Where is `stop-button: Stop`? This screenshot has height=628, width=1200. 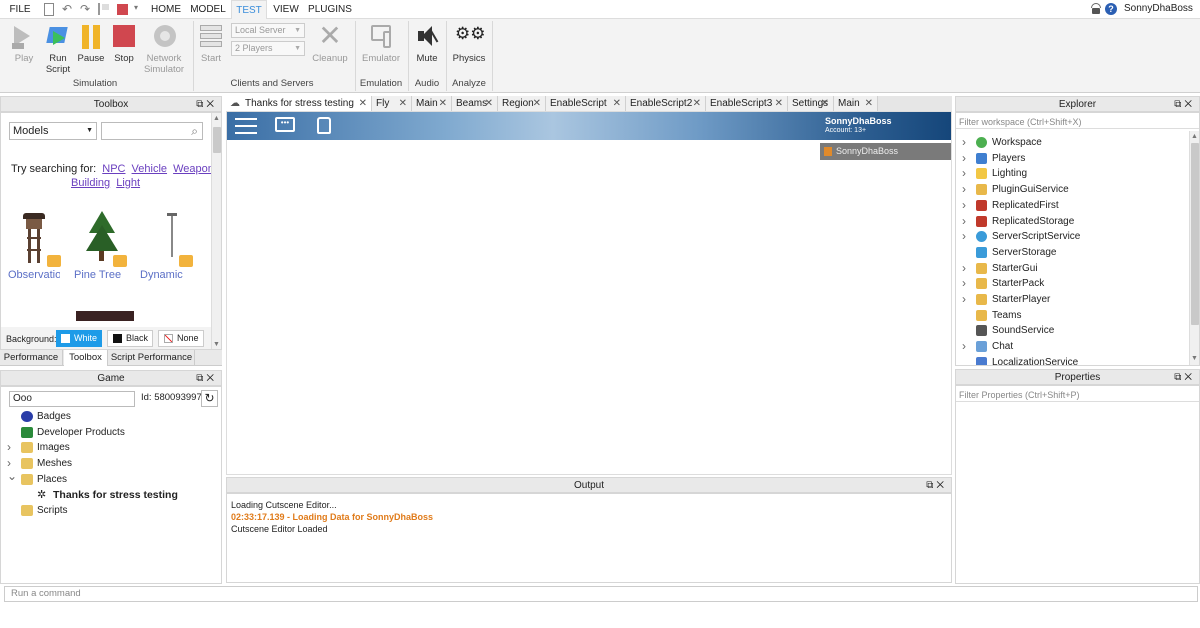 stop-button: Stop is located at coordinates (124, 43).